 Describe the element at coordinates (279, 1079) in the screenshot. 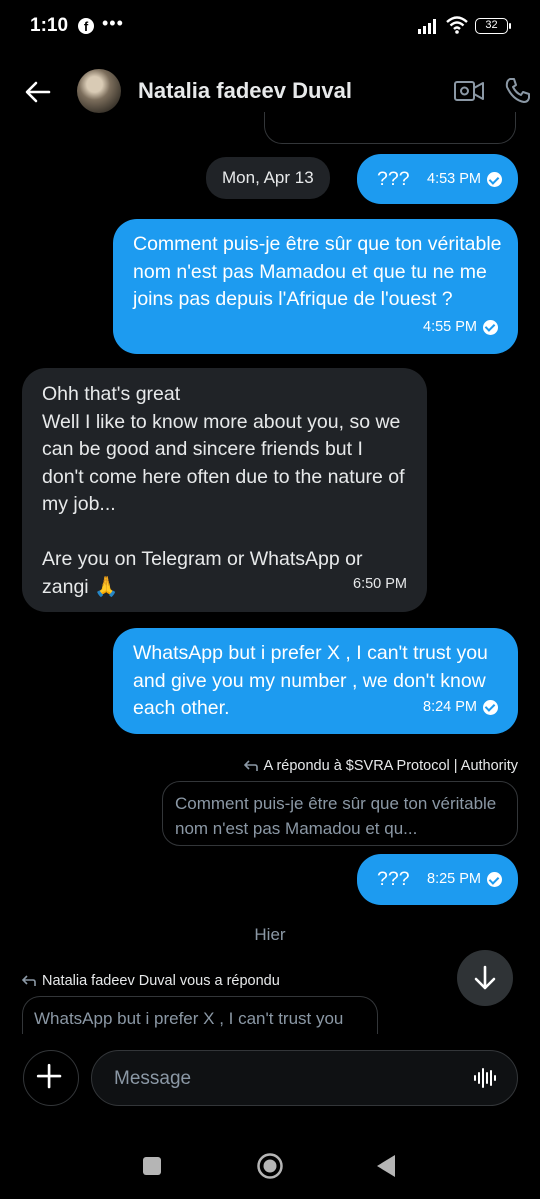

I see `message-input` at that location.